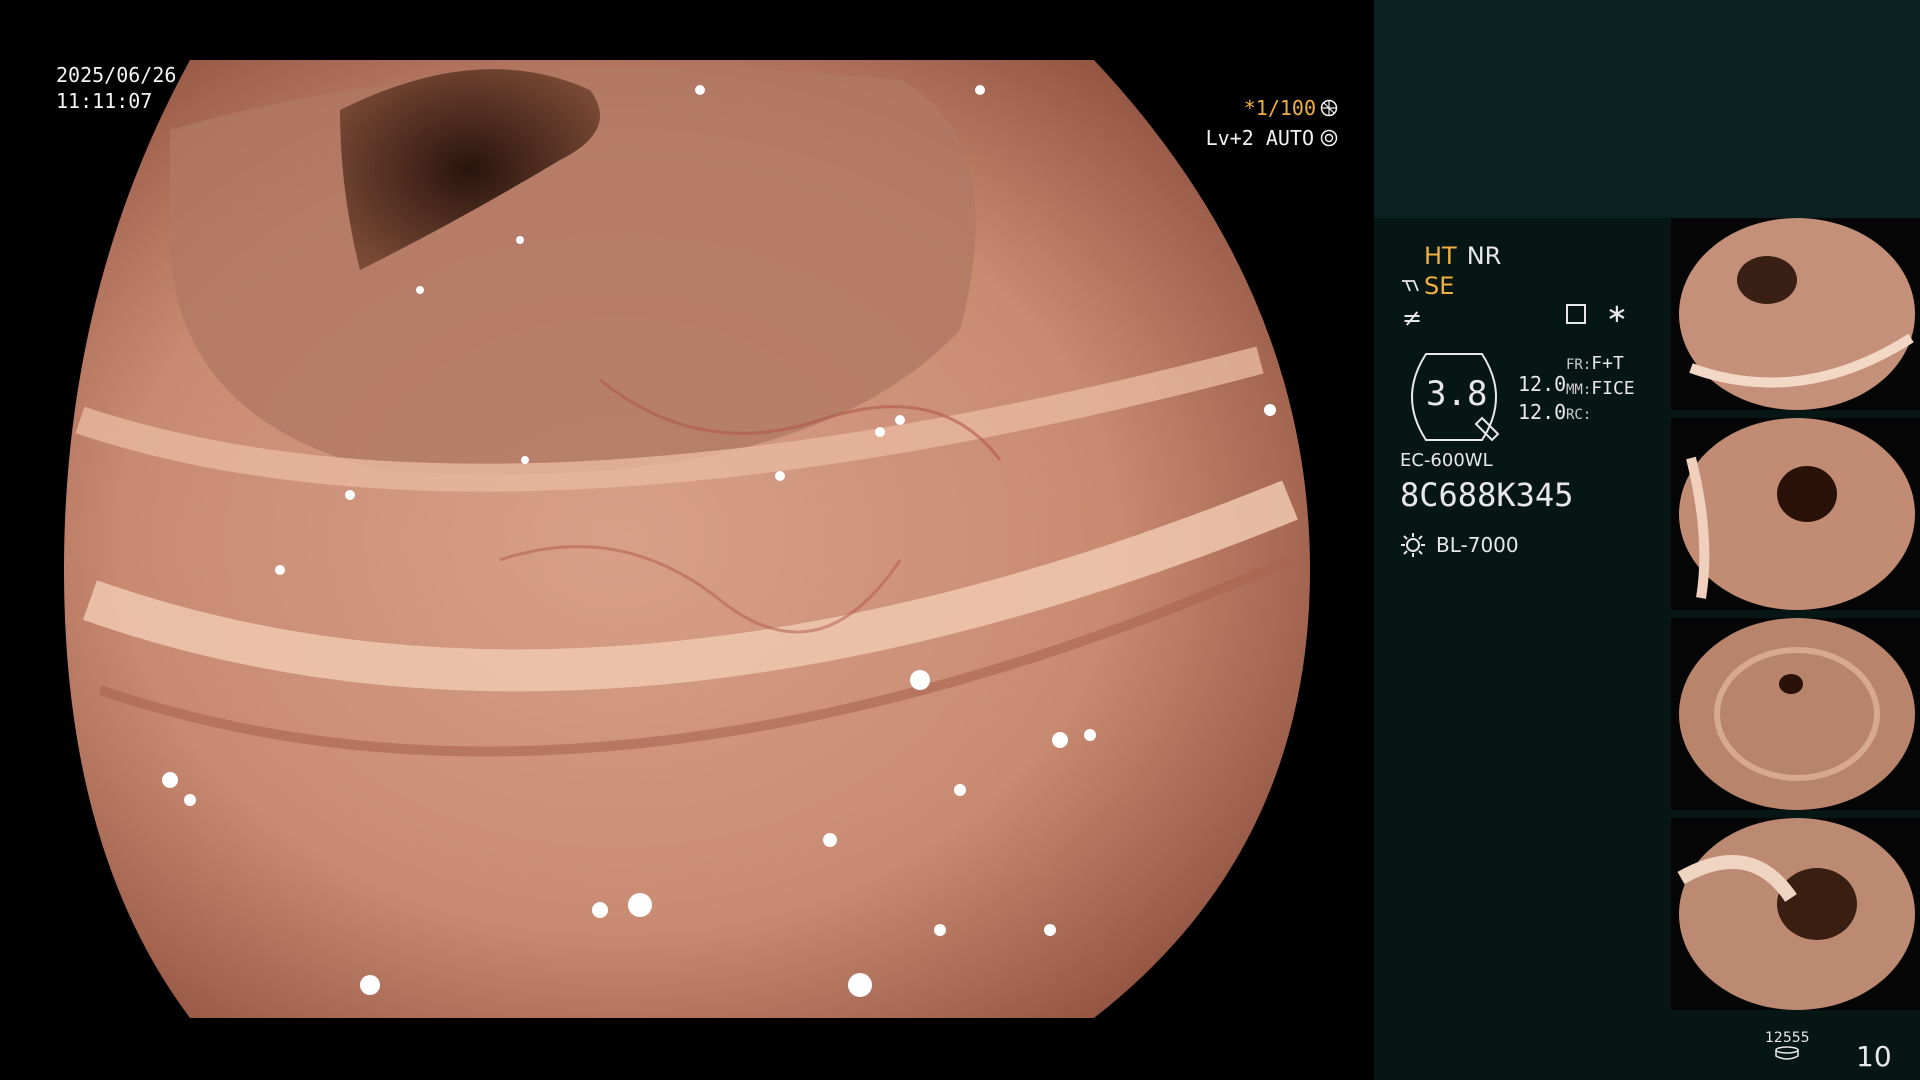 The width and height of the screenshot is (1920, 1080). What do you see at coordinates (1579, 390) in the screenshot?
I see `mm-key: MM:` at bounding box center [1579, 390].